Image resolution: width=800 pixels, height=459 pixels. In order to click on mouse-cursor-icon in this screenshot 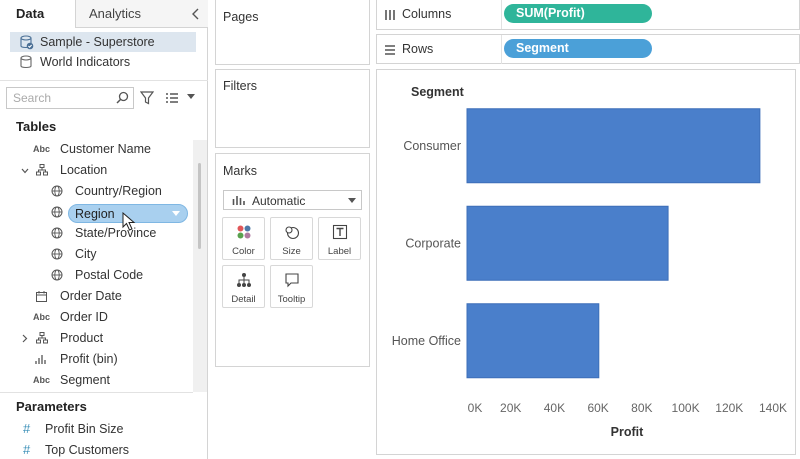, I will do `click(129, 221)`.